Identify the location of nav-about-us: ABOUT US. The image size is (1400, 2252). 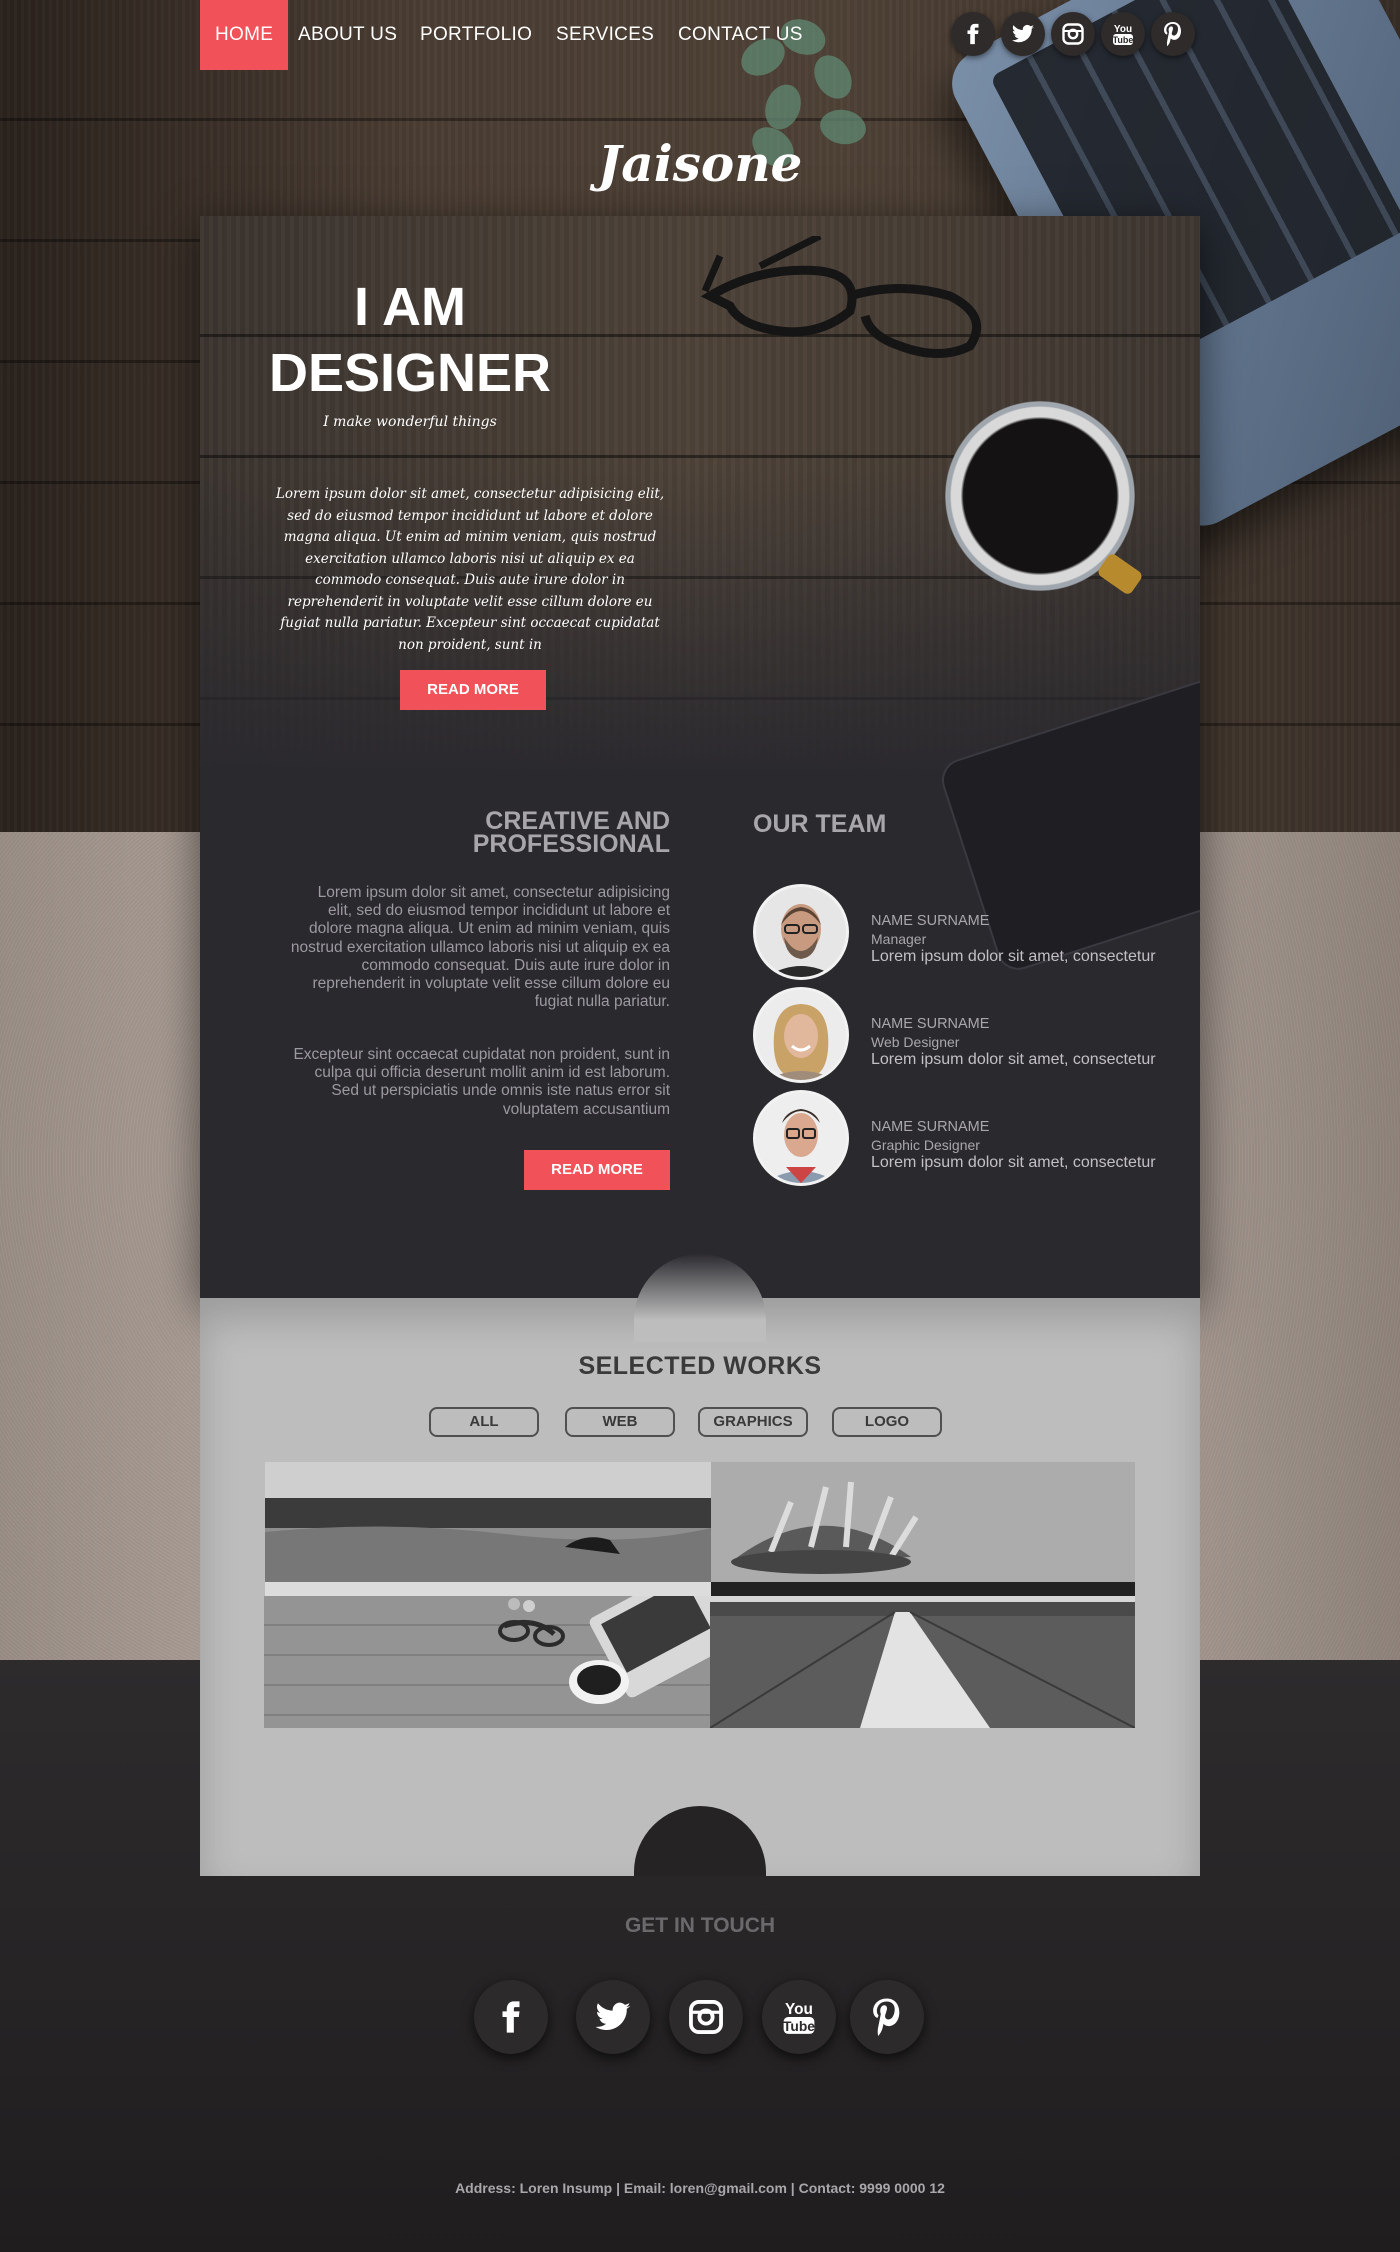
(347, 35).